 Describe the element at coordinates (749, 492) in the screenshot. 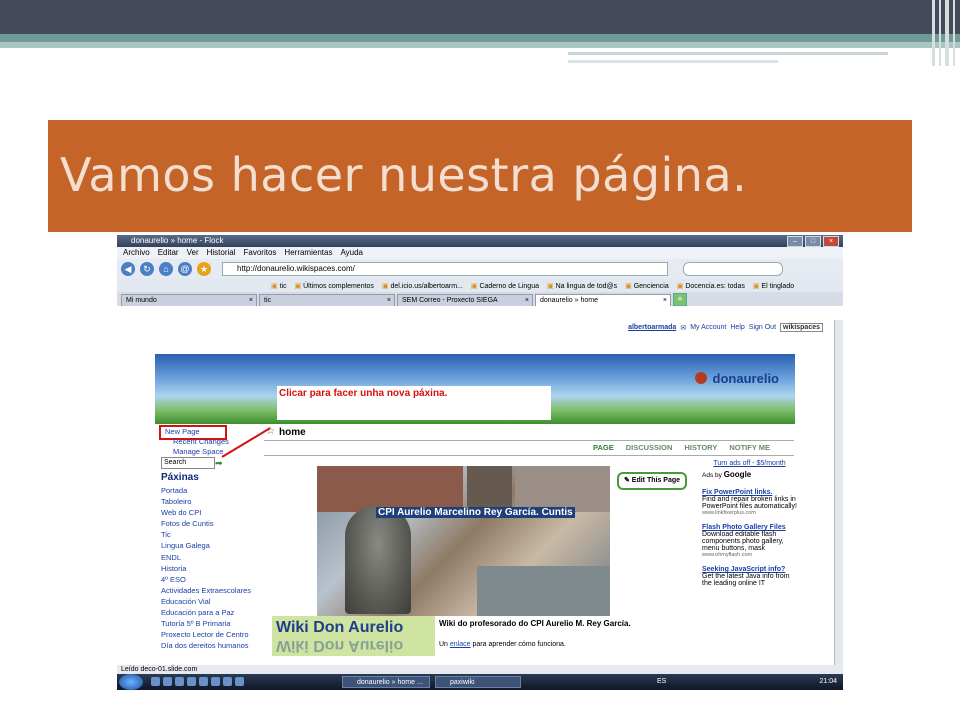

I see `ad-title: Fix PowerPoint links.` at that location.